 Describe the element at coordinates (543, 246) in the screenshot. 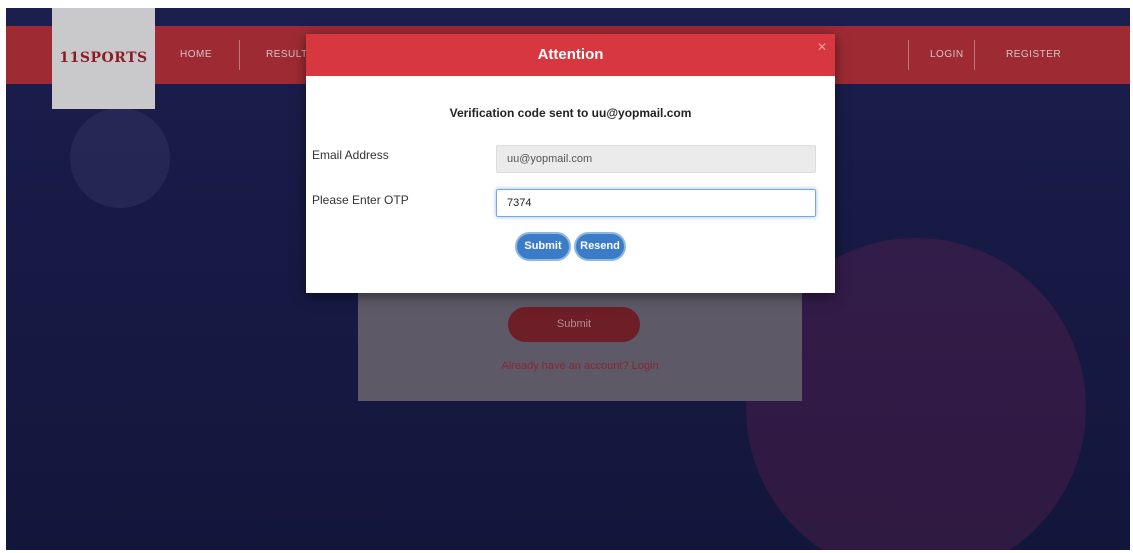

I see `submit-button: Submit` at that location.